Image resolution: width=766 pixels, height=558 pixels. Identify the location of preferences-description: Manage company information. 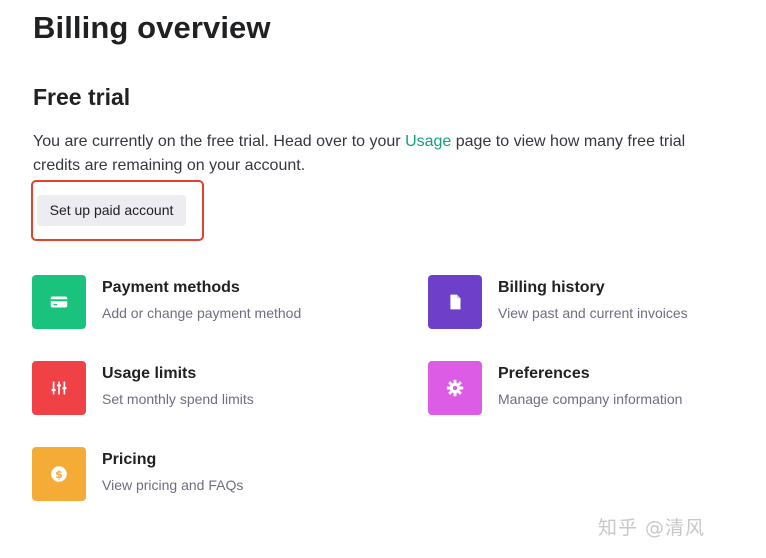
(590, 399).